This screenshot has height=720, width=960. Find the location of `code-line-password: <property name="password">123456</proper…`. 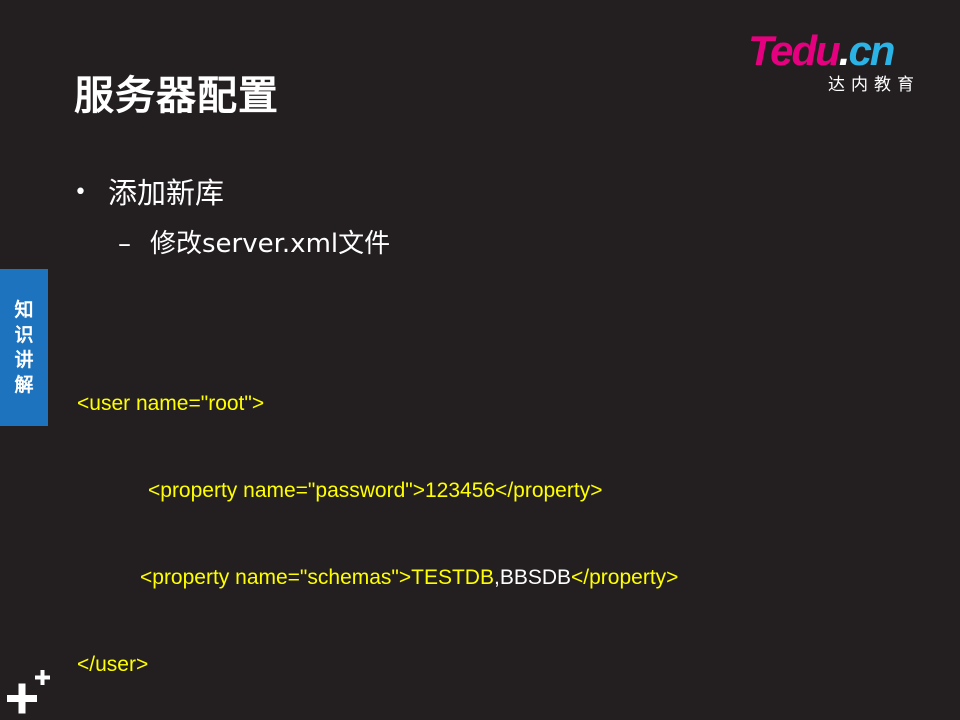

code-line-password: <property name="password">123456</proper… is located at coordinates (375, 490).